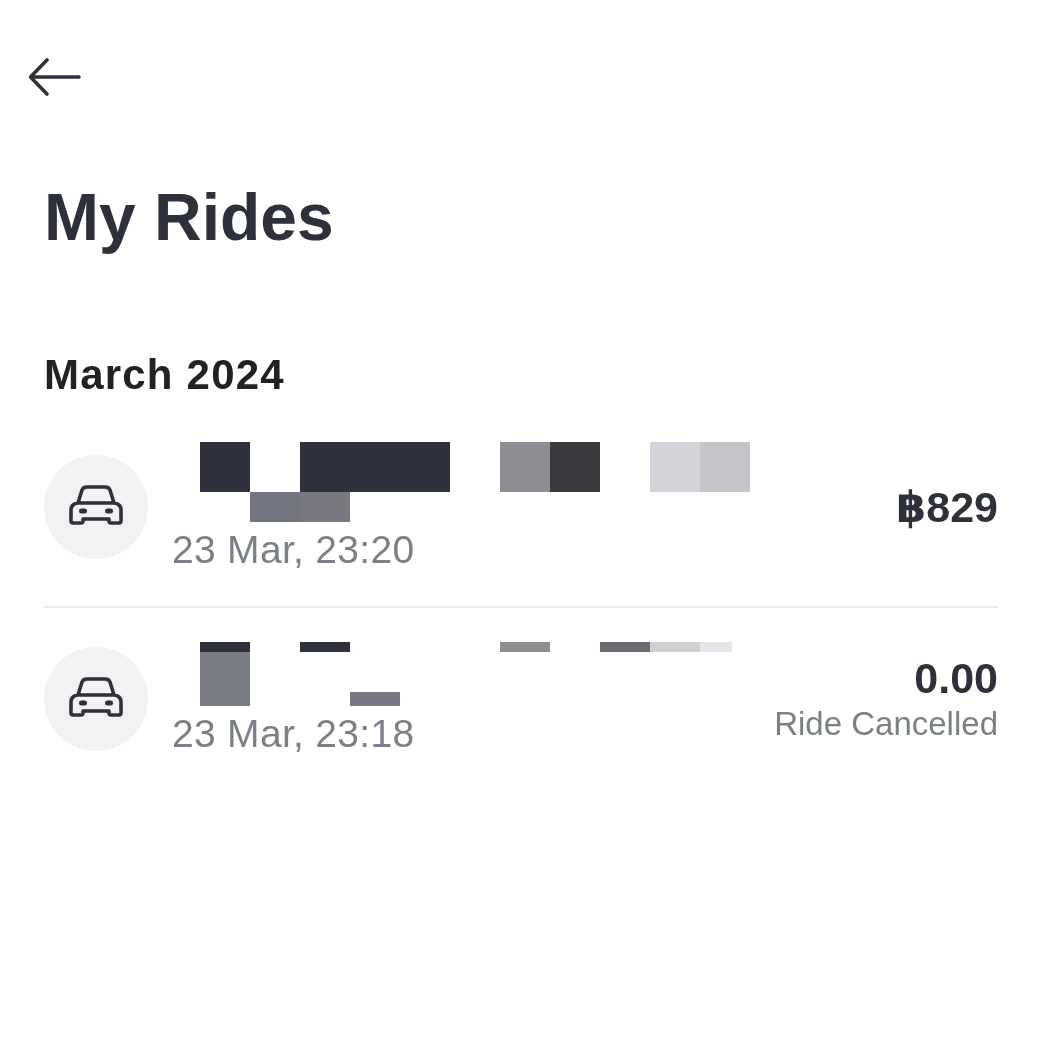 Image resolution: width=1042 pixels, height=1042 pixels. What do you see at coordinates (947, 507) in the screenshot?
I see `ride-amount: ฿829` at bounding box center [947, 507].